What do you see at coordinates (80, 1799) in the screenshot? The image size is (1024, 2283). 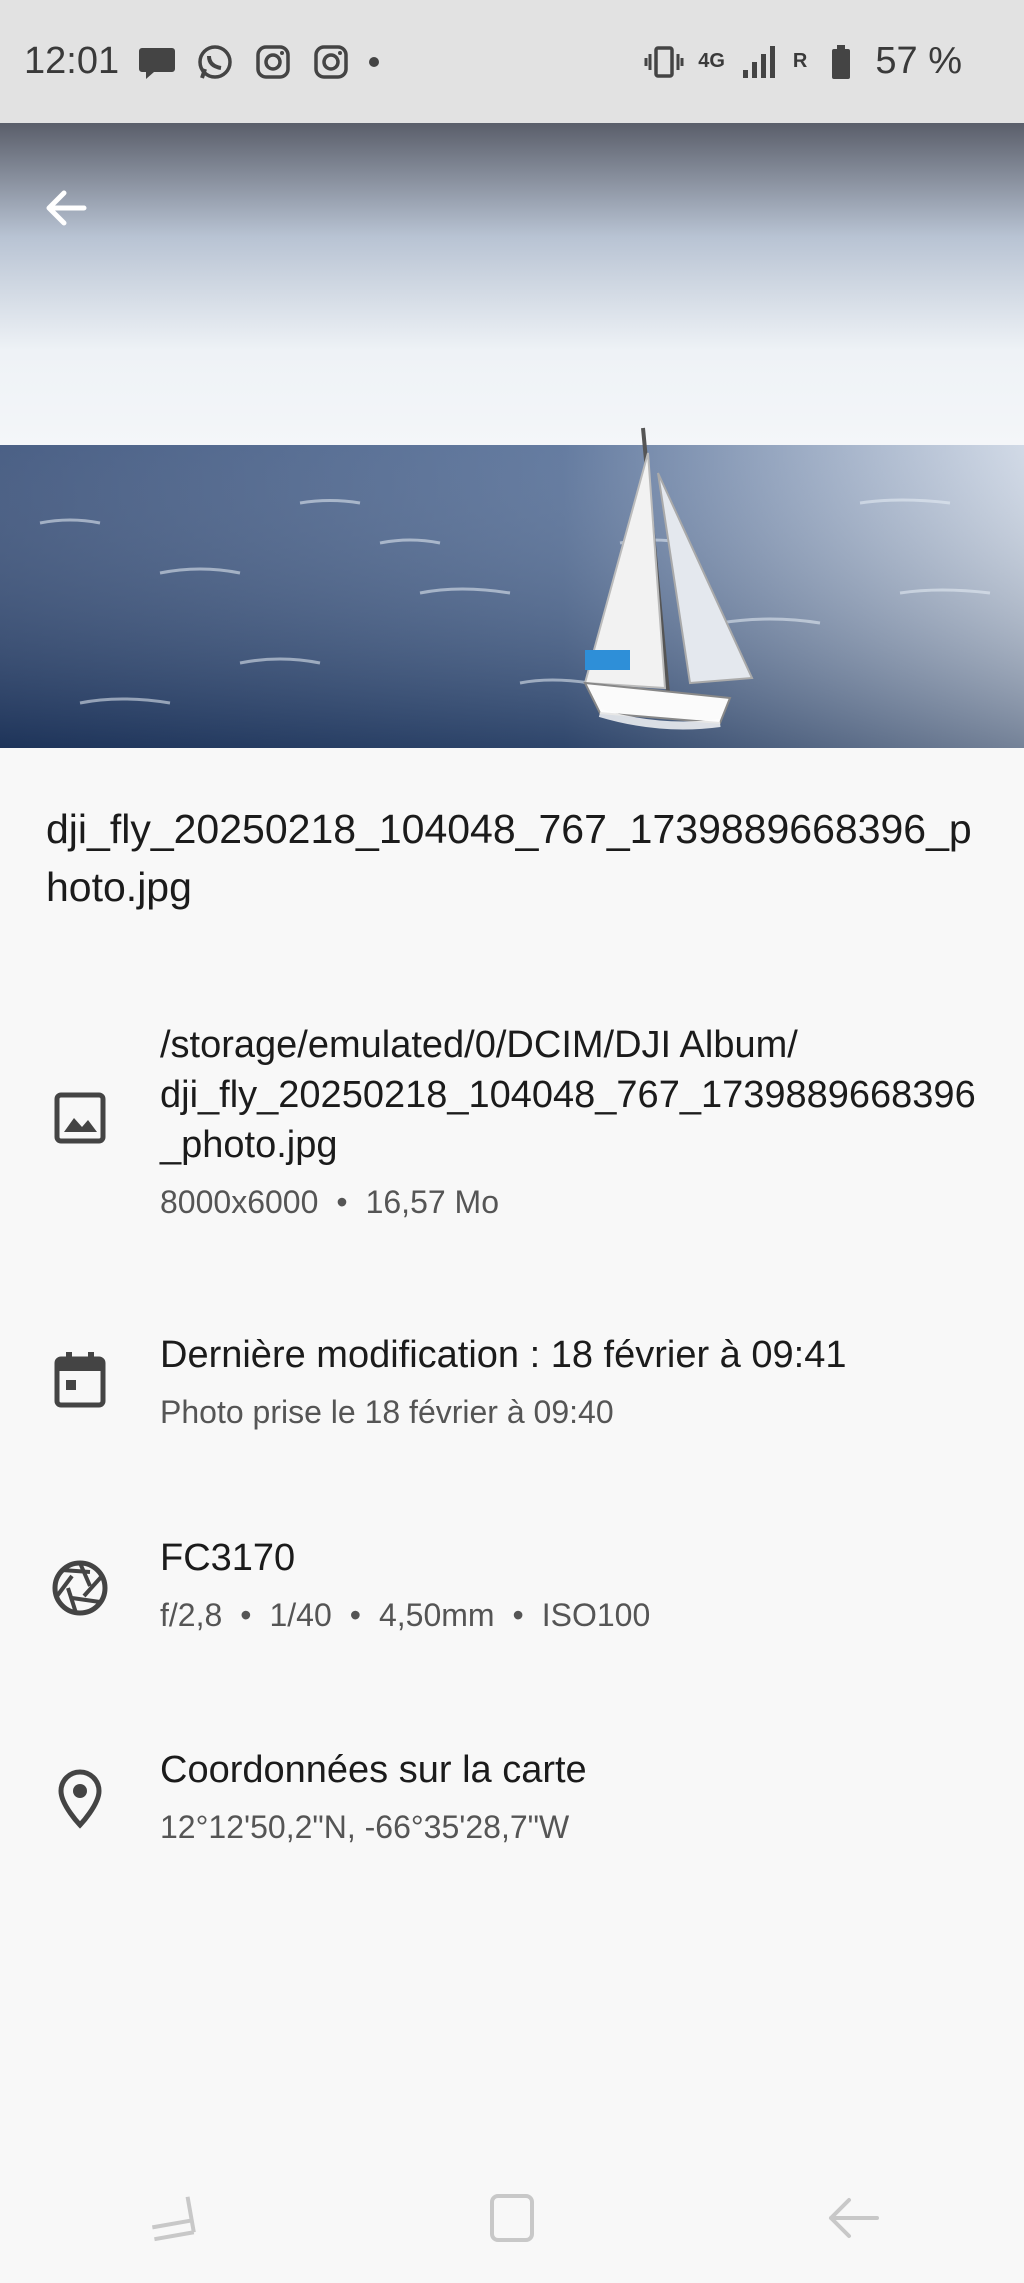 I see `location-pin-icon` at bounding box center [80, 1799].